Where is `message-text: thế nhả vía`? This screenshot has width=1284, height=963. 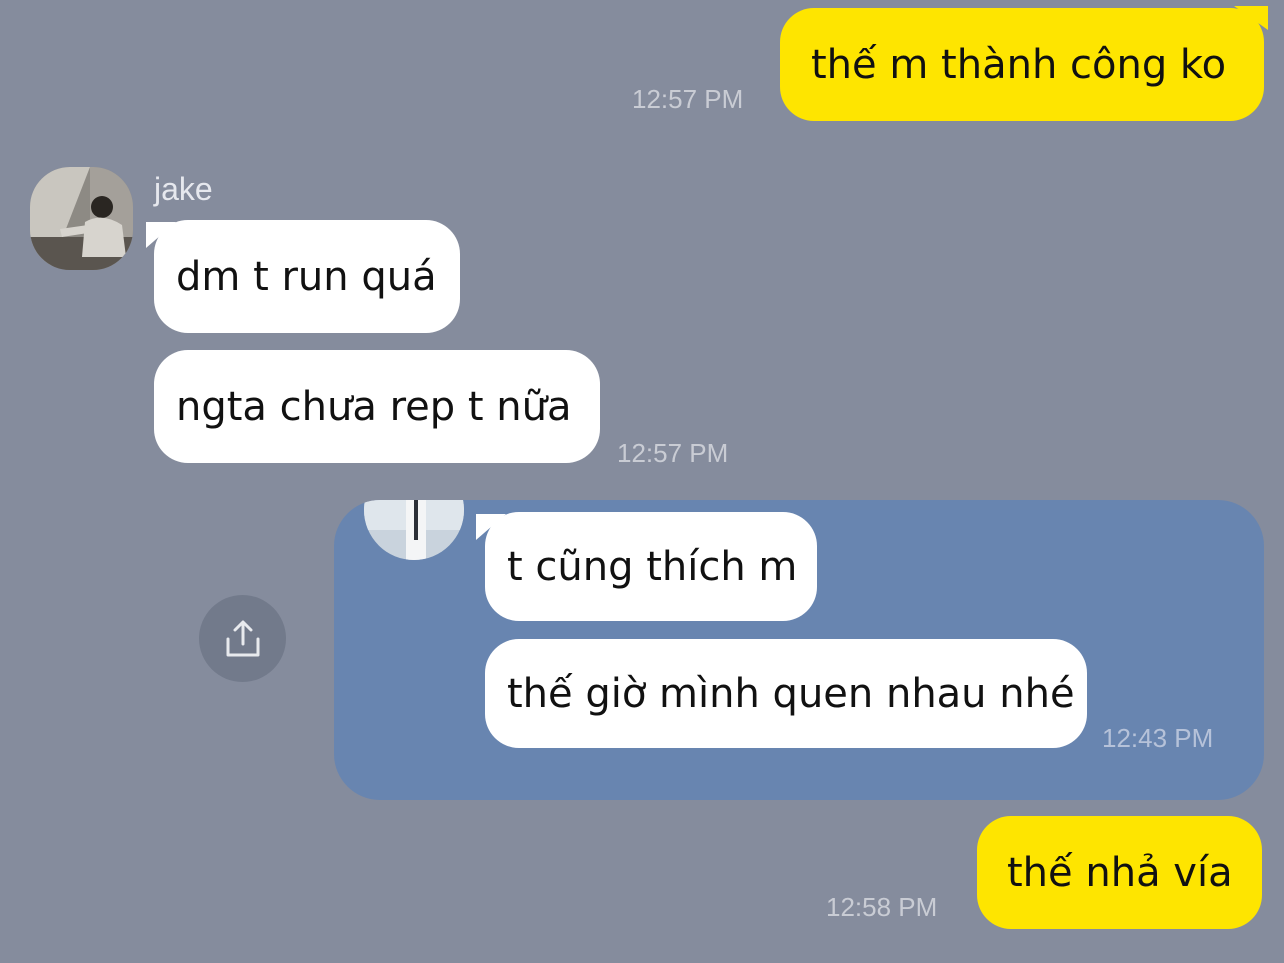
message-text: thế nhả vía is located at coordinates (1120, 872).